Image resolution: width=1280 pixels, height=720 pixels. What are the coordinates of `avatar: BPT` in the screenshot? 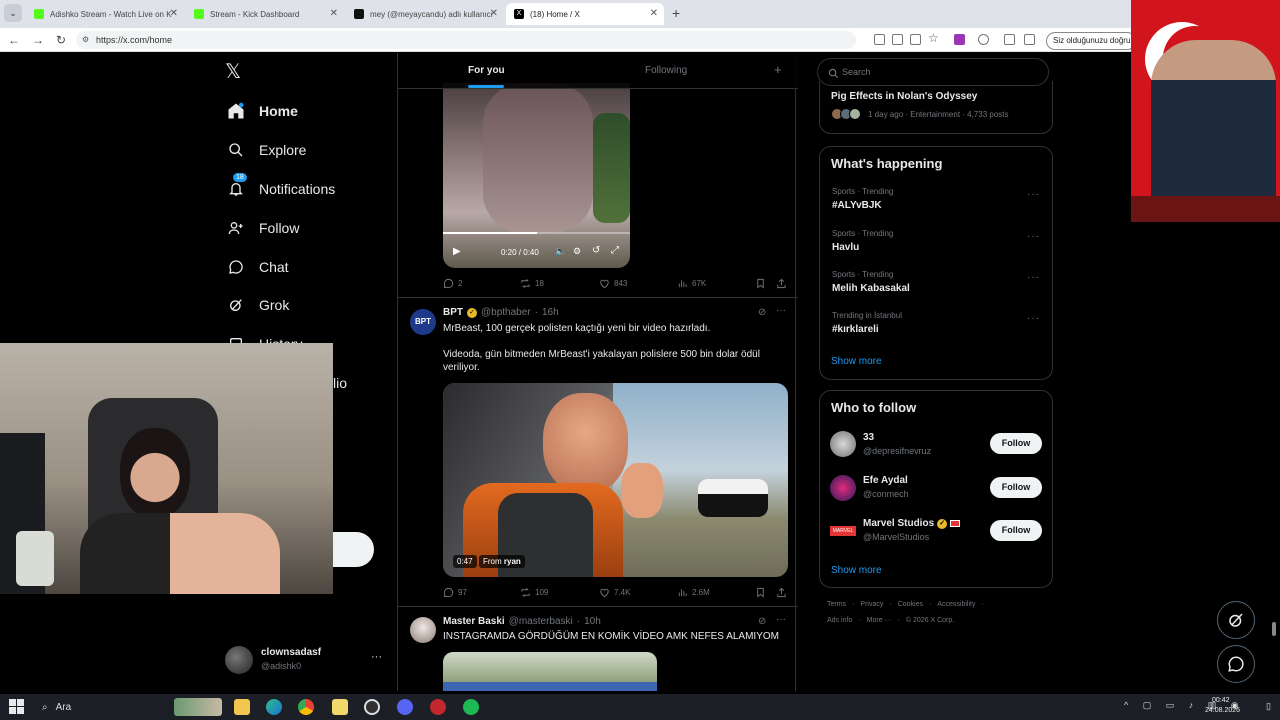 It's located at (423, 322).